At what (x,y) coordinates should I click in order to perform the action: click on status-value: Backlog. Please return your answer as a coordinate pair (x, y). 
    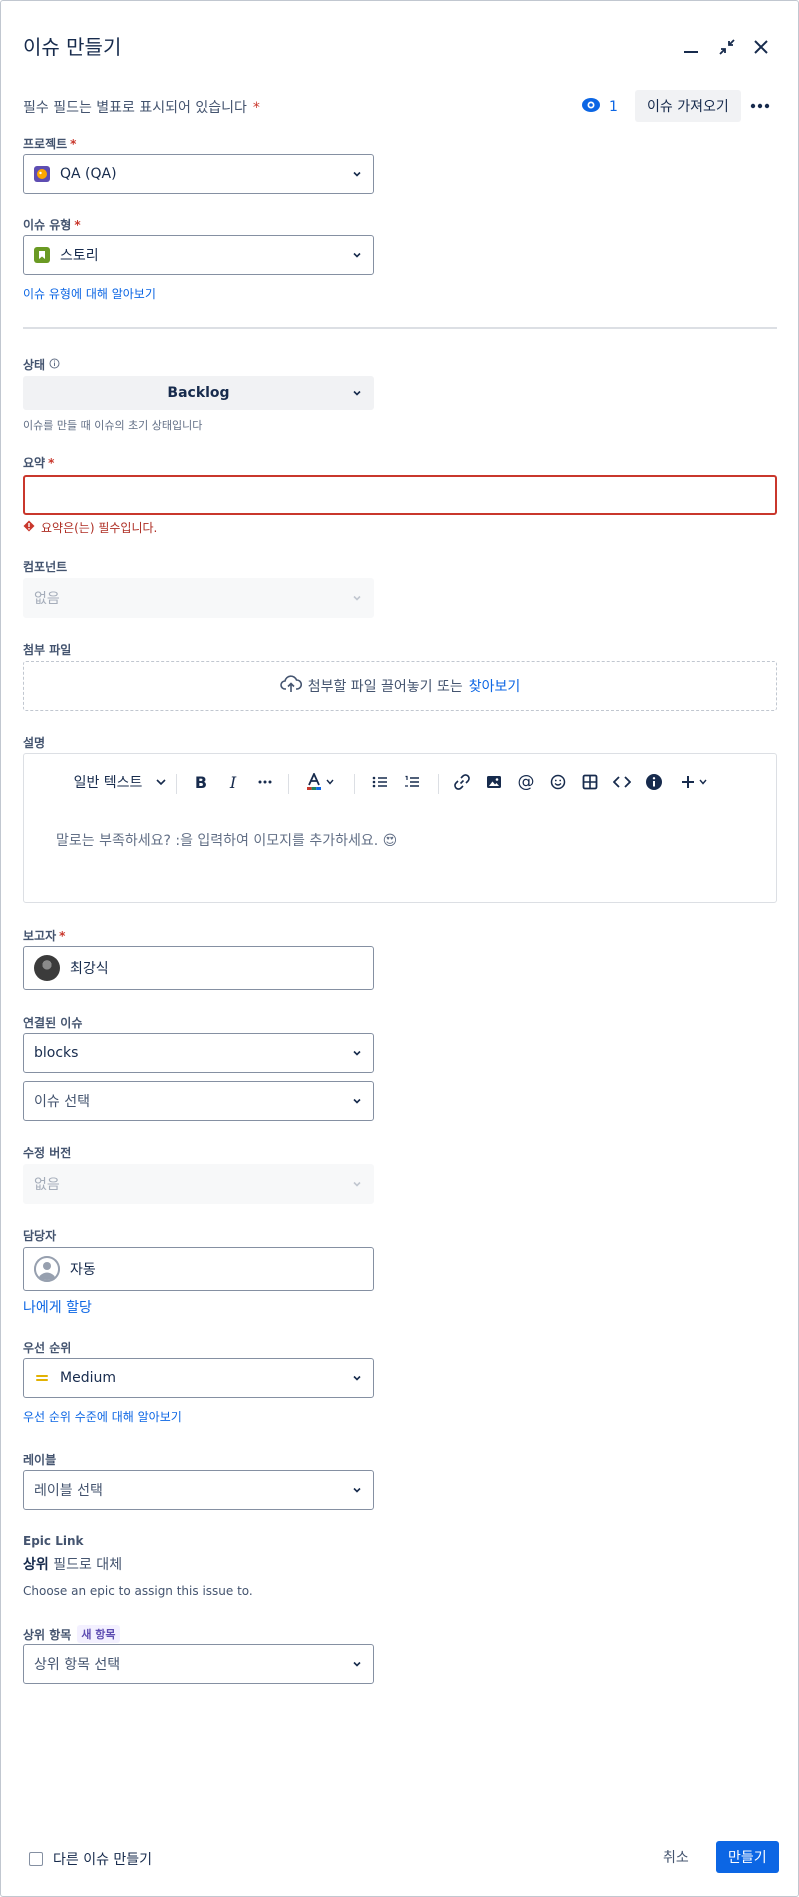
    Looking at the image, I should click on (198, 393).